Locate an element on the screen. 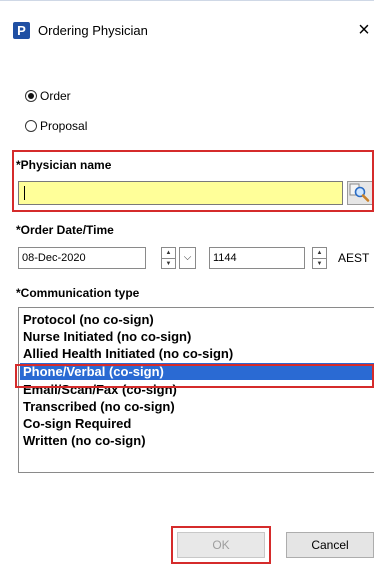 This screenshot has width=374, height=564. date-spinner: ▲ ▼ is located at coordinates (168, 258).